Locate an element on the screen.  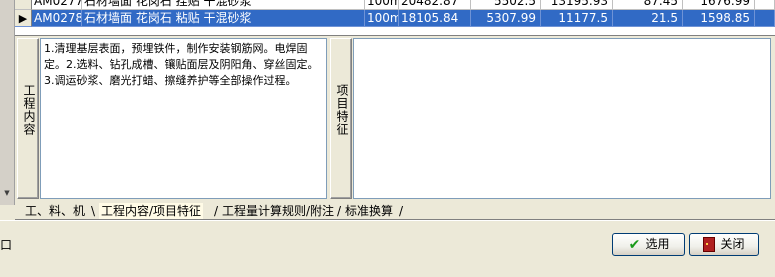
tab-labor-material-machine: 工、料、机 is located at coordinates (55, 211).